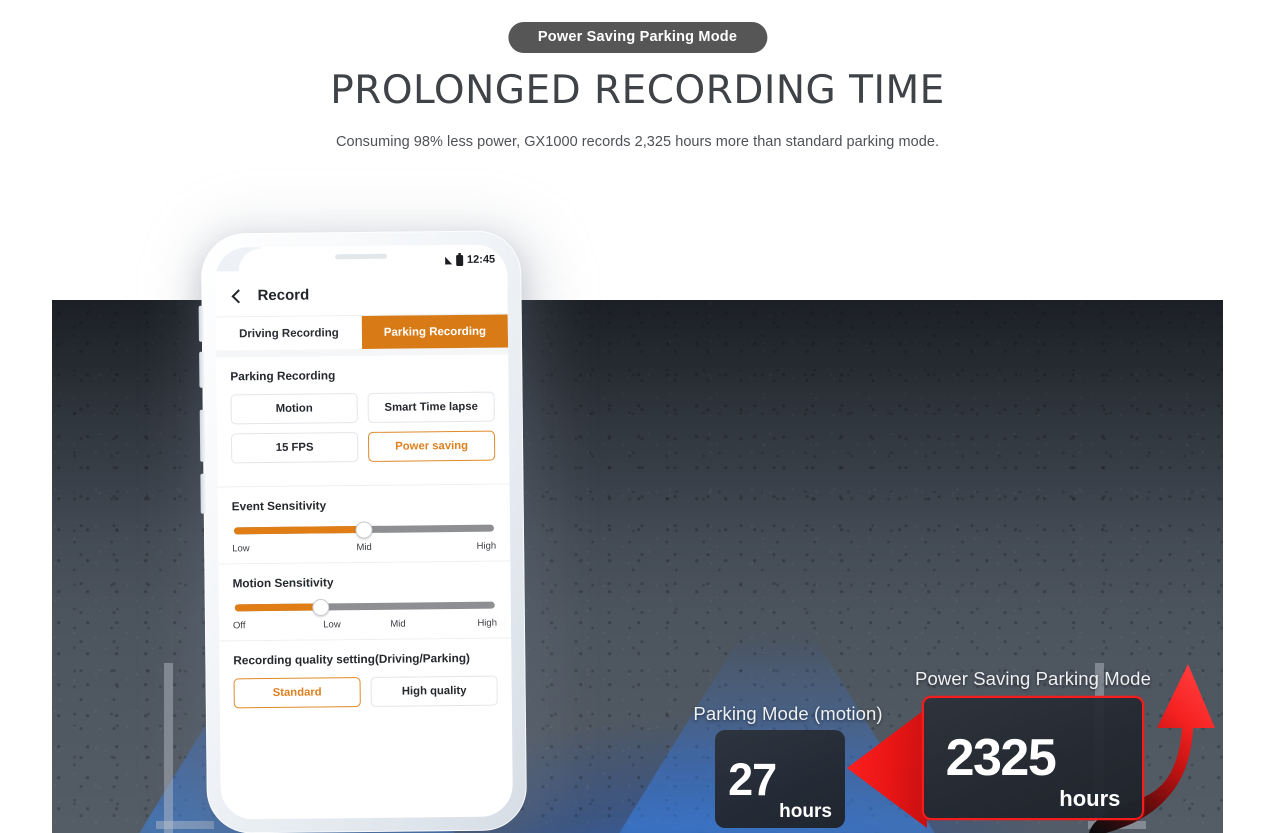  What do you see at coordinates (637, 90) in the screenshot?
I see `page-title: PROLONGED RECORDING TIME` at bounding box center [637, 90].